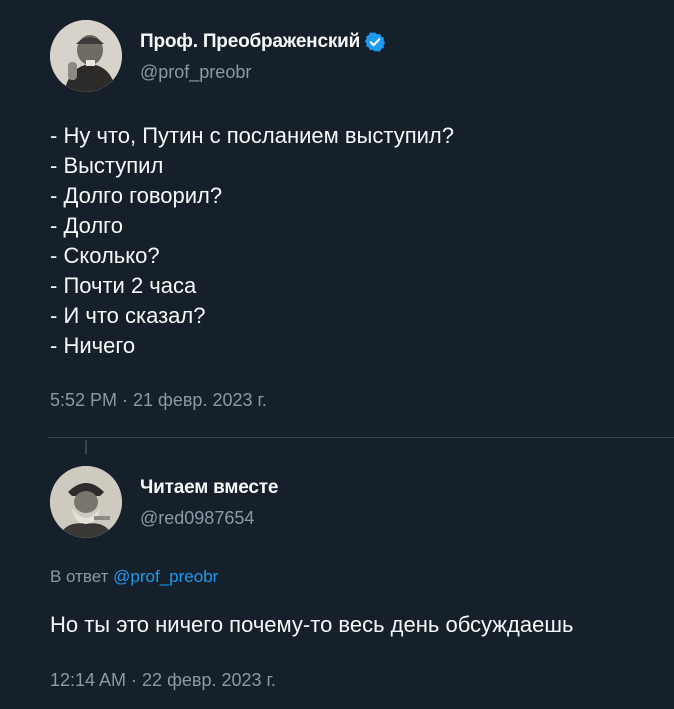 This screenshot has width=674, height=709. Describe the element at coordinates (163, 680) in the screenshot. I see `reply-timestamp: 12:14 AM · 22 февр. 2023 г.` at that location.